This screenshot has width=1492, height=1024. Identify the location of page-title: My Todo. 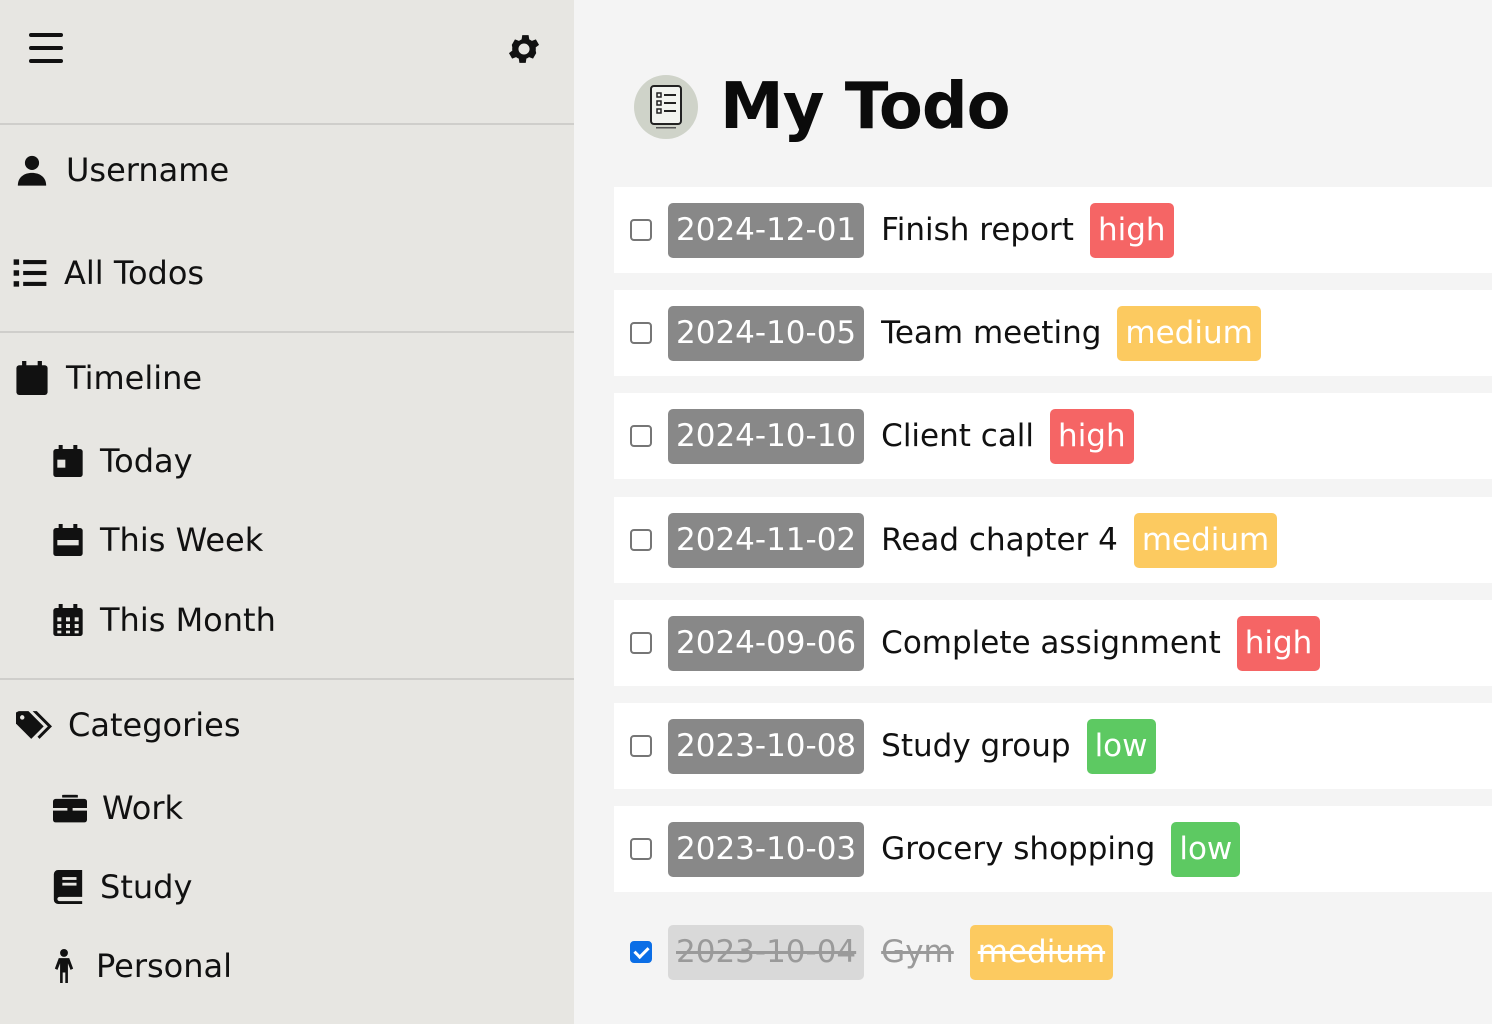
(865, 107).